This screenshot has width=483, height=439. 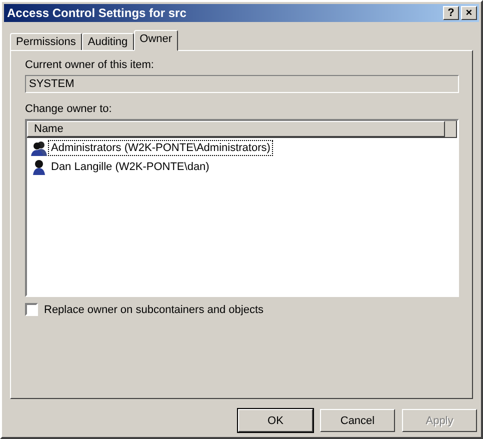 What do you see at coordinates (96, 13) in the screenshot?
I see `window-title: Access Control Settings for src` at bounding box center [96, 13].